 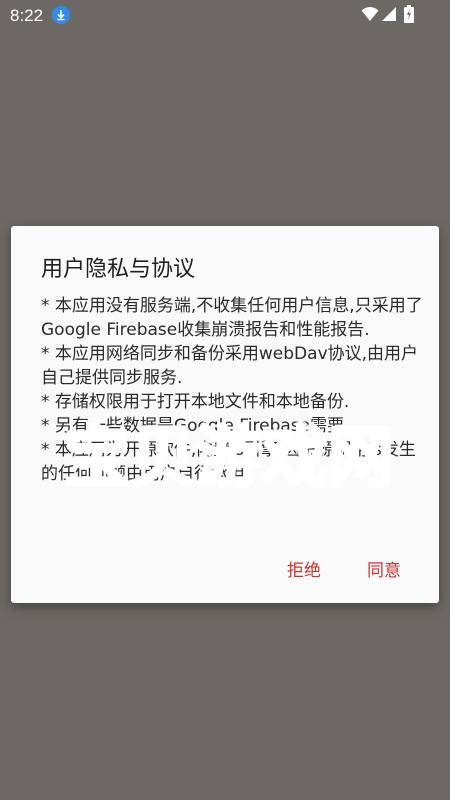 I want to click on download-icon, so click(x=61, y=15).